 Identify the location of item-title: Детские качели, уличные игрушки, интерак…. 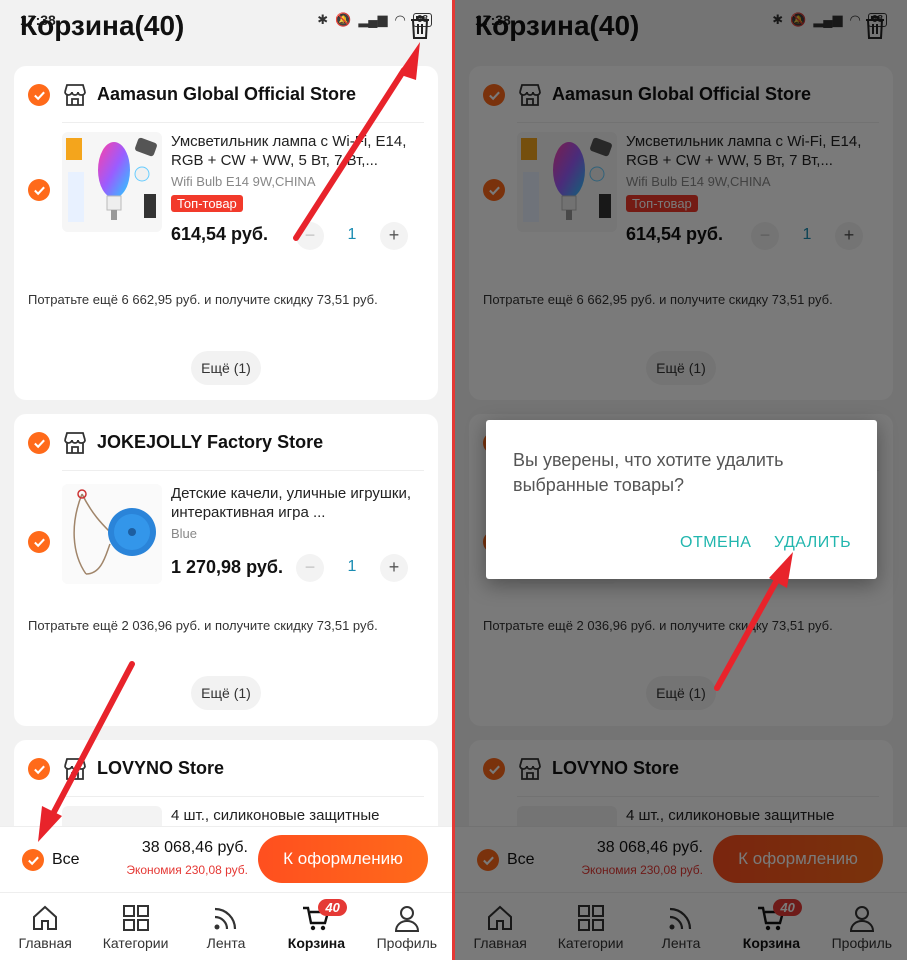
(296, 503).